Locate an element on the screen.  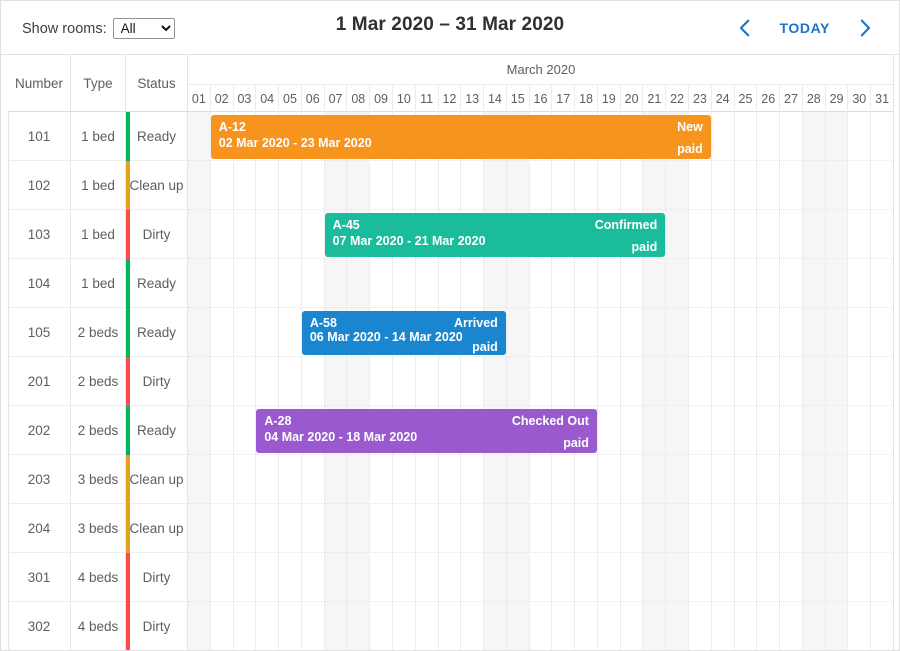
today-button: TODAY is located at coordinates (805, 28).